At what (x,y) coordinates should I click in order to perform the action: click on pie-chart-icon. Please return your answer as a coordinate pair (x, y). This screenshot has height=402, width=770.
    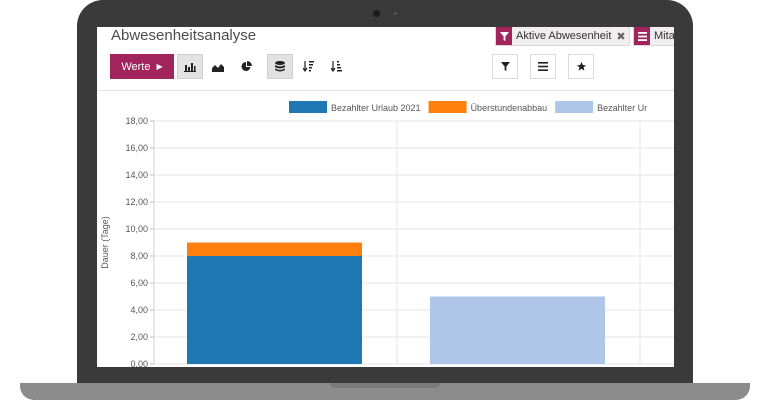
    Looking at the image, I should click on (246, 66).